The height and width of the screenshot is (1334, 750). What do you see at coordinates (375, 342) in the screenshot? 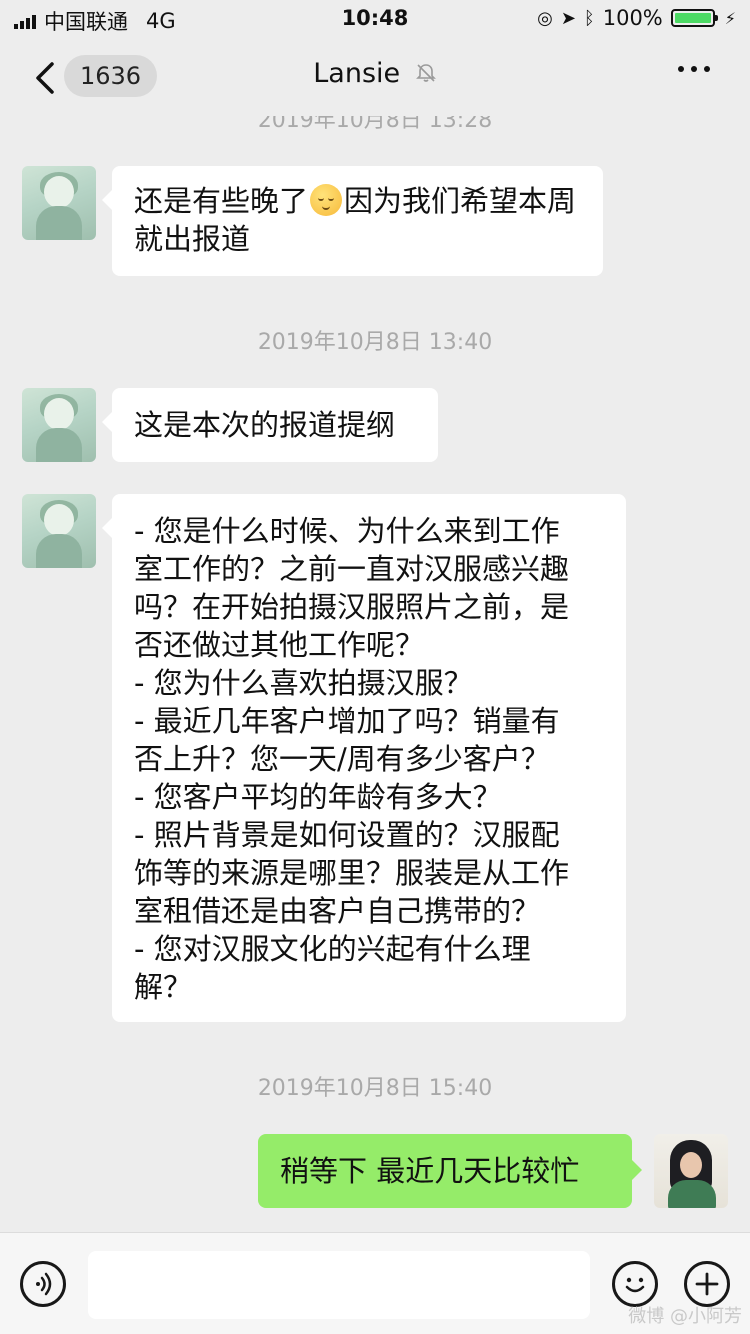
I see `timestamp: 2019年10月8日 13:40` at bounding box center [375, 342].